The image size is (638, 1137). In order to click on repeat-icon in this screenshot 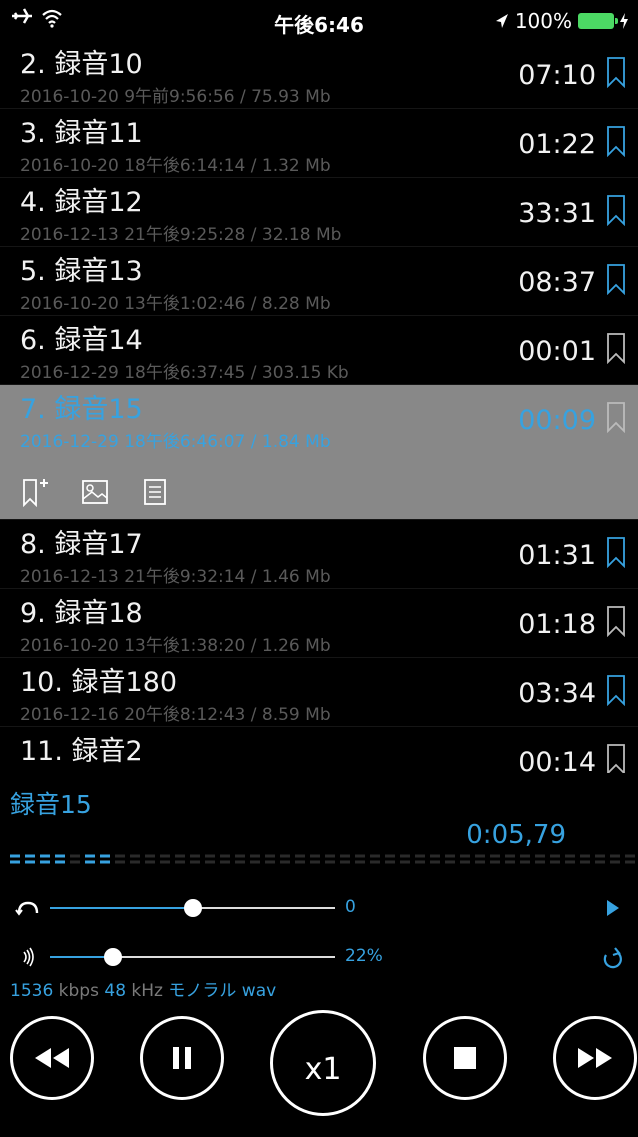, I will do `click(612, 957)`.